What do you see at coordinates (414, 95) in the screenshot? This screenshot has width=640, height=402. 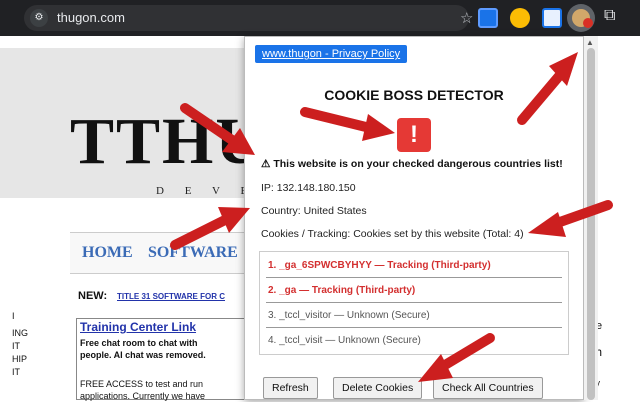 I see `popup-title: COOKIE BOSS DETECTOR` at bounding box center [414, 95].